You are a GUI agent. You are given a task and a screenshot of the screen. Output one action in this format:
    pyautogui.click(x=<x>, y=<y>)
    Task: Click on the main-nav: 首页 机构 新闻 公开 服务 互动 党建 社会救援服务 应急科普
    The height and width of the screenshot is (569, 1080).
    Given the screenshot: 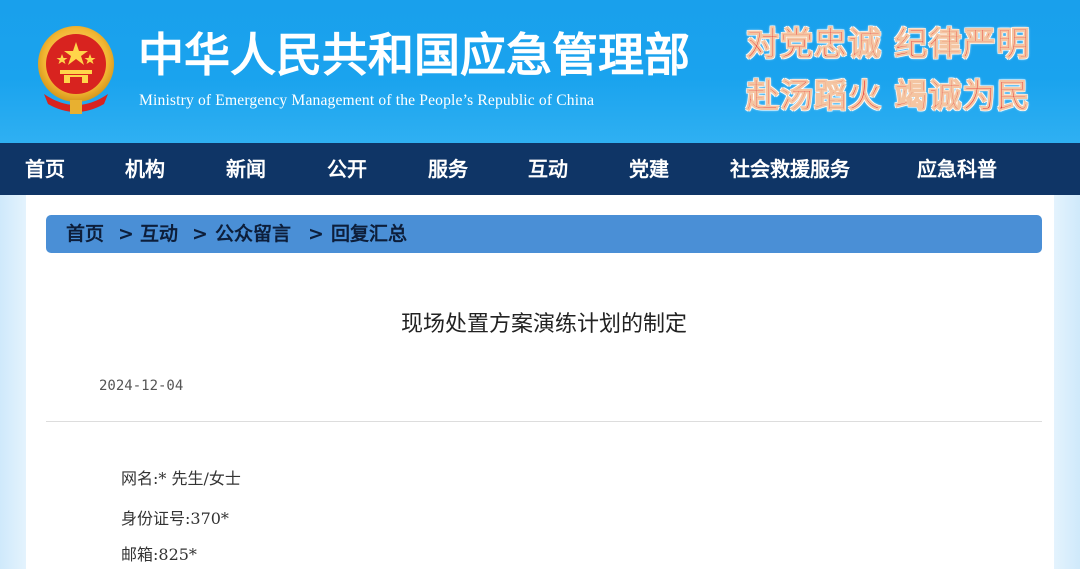 What is the action you would take?
    pyautogui.click(x=540, y=169)
    